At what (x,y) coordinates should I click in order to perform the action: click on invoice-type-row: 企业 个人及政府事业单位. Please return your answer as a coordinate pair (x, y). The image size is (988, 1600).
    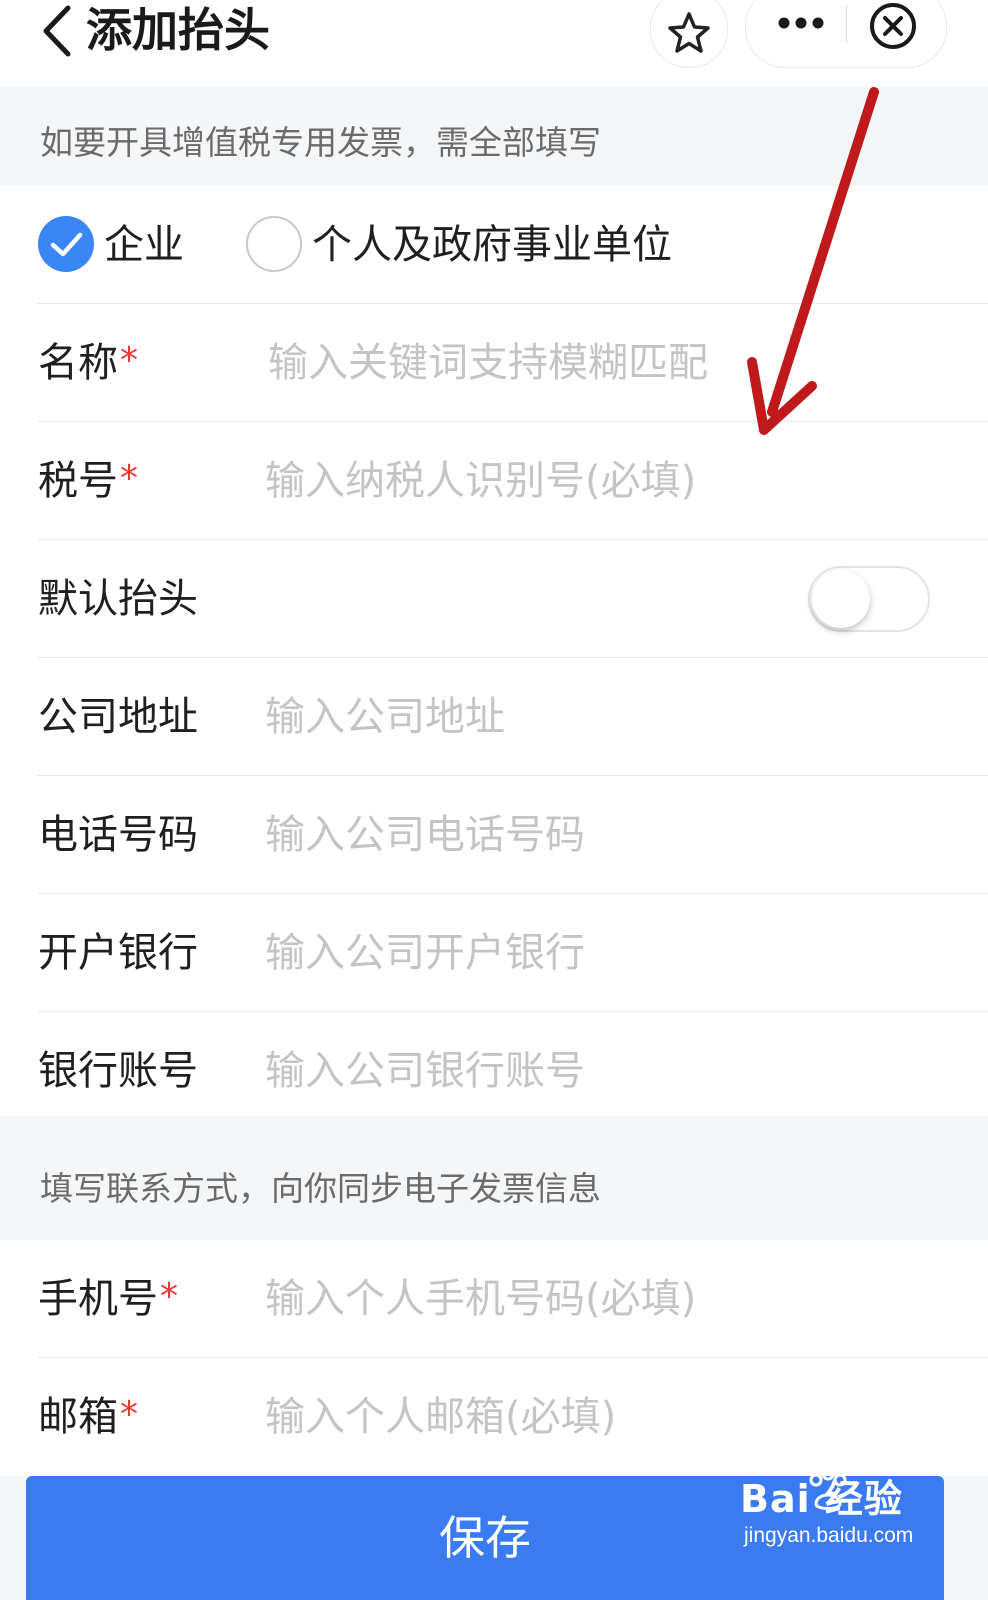
    Looking at the image, I should click on (494, 245).